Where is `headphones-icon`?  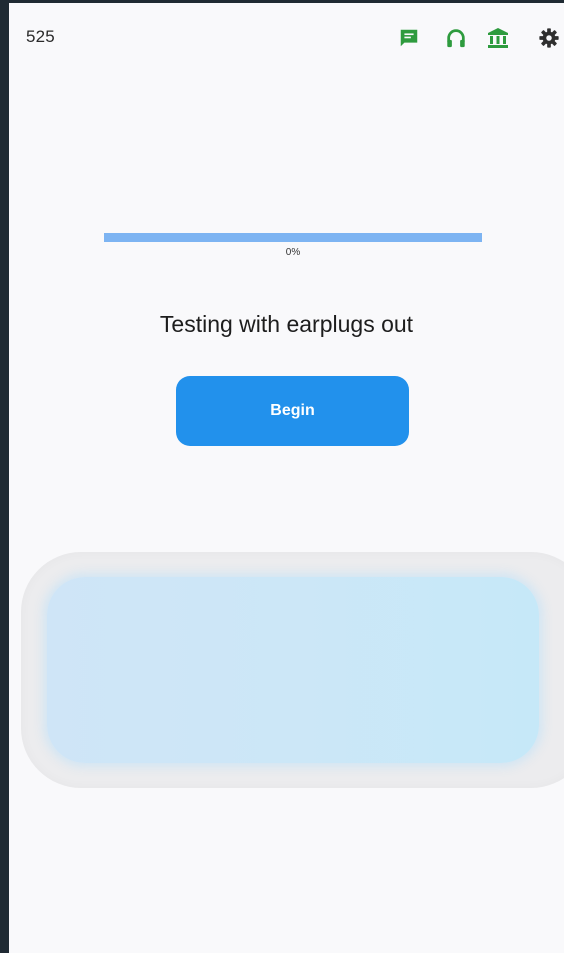 headphones-icon is located at coordinates (456, 38).